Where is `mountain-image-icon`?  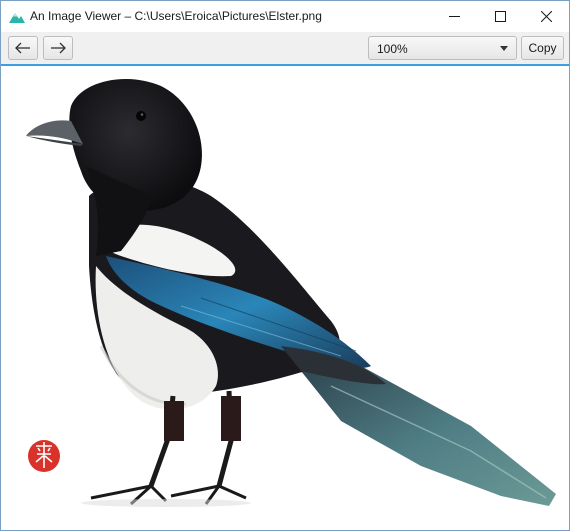 mountain-image-icon is located at coordinates (17, 18).